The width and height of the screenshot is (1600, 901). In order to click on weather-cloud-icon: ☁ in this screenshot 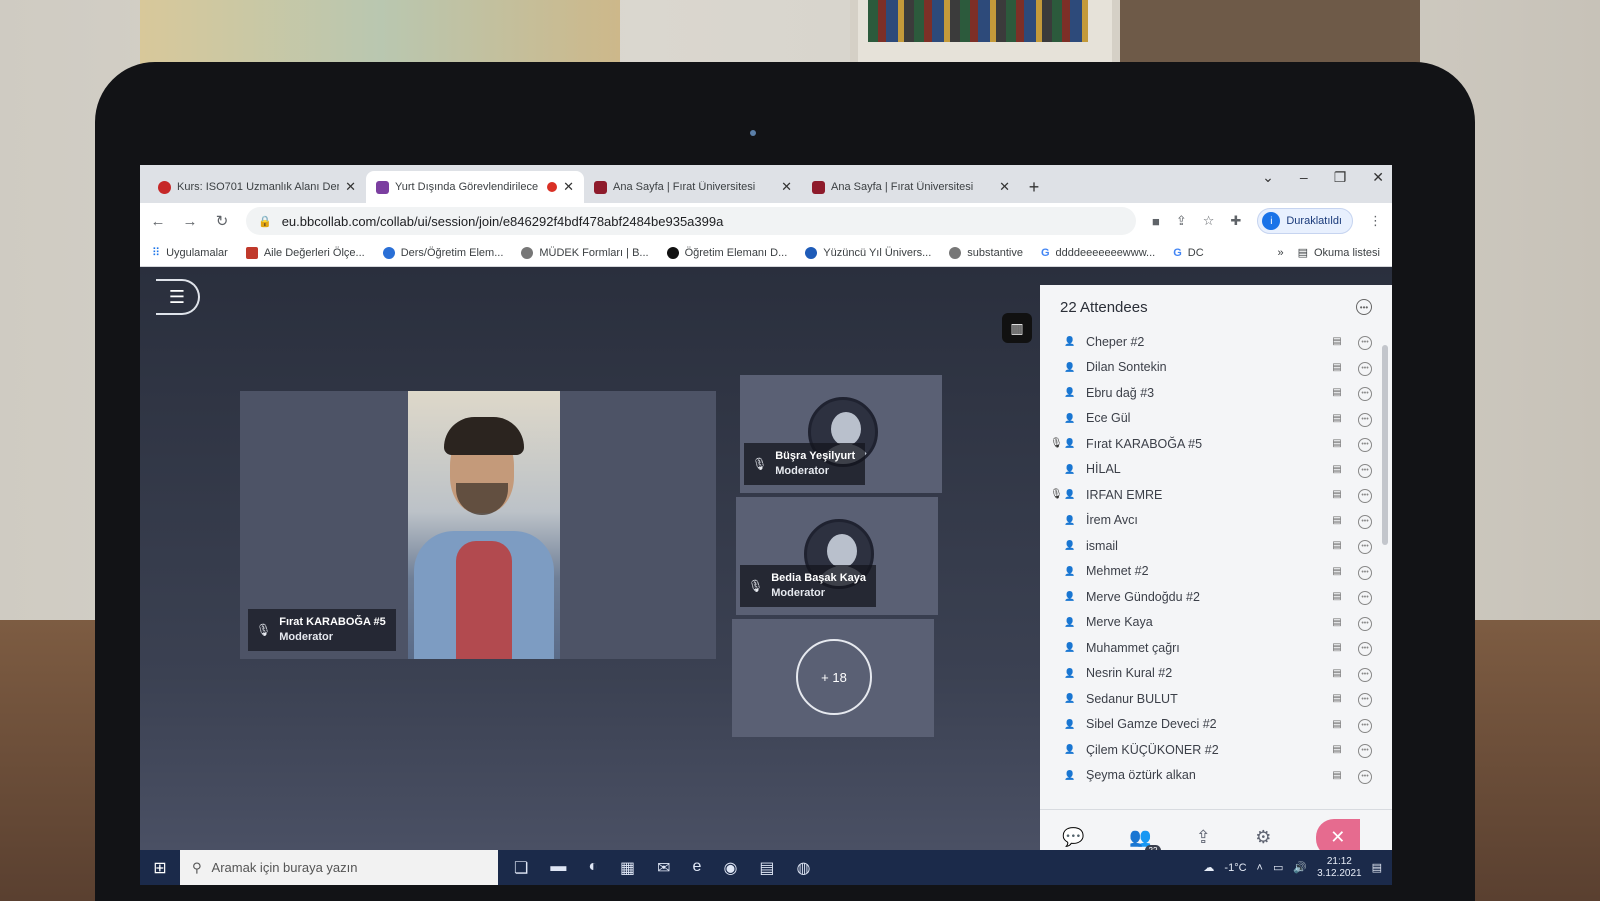, I will do `click(1208, 867)`.